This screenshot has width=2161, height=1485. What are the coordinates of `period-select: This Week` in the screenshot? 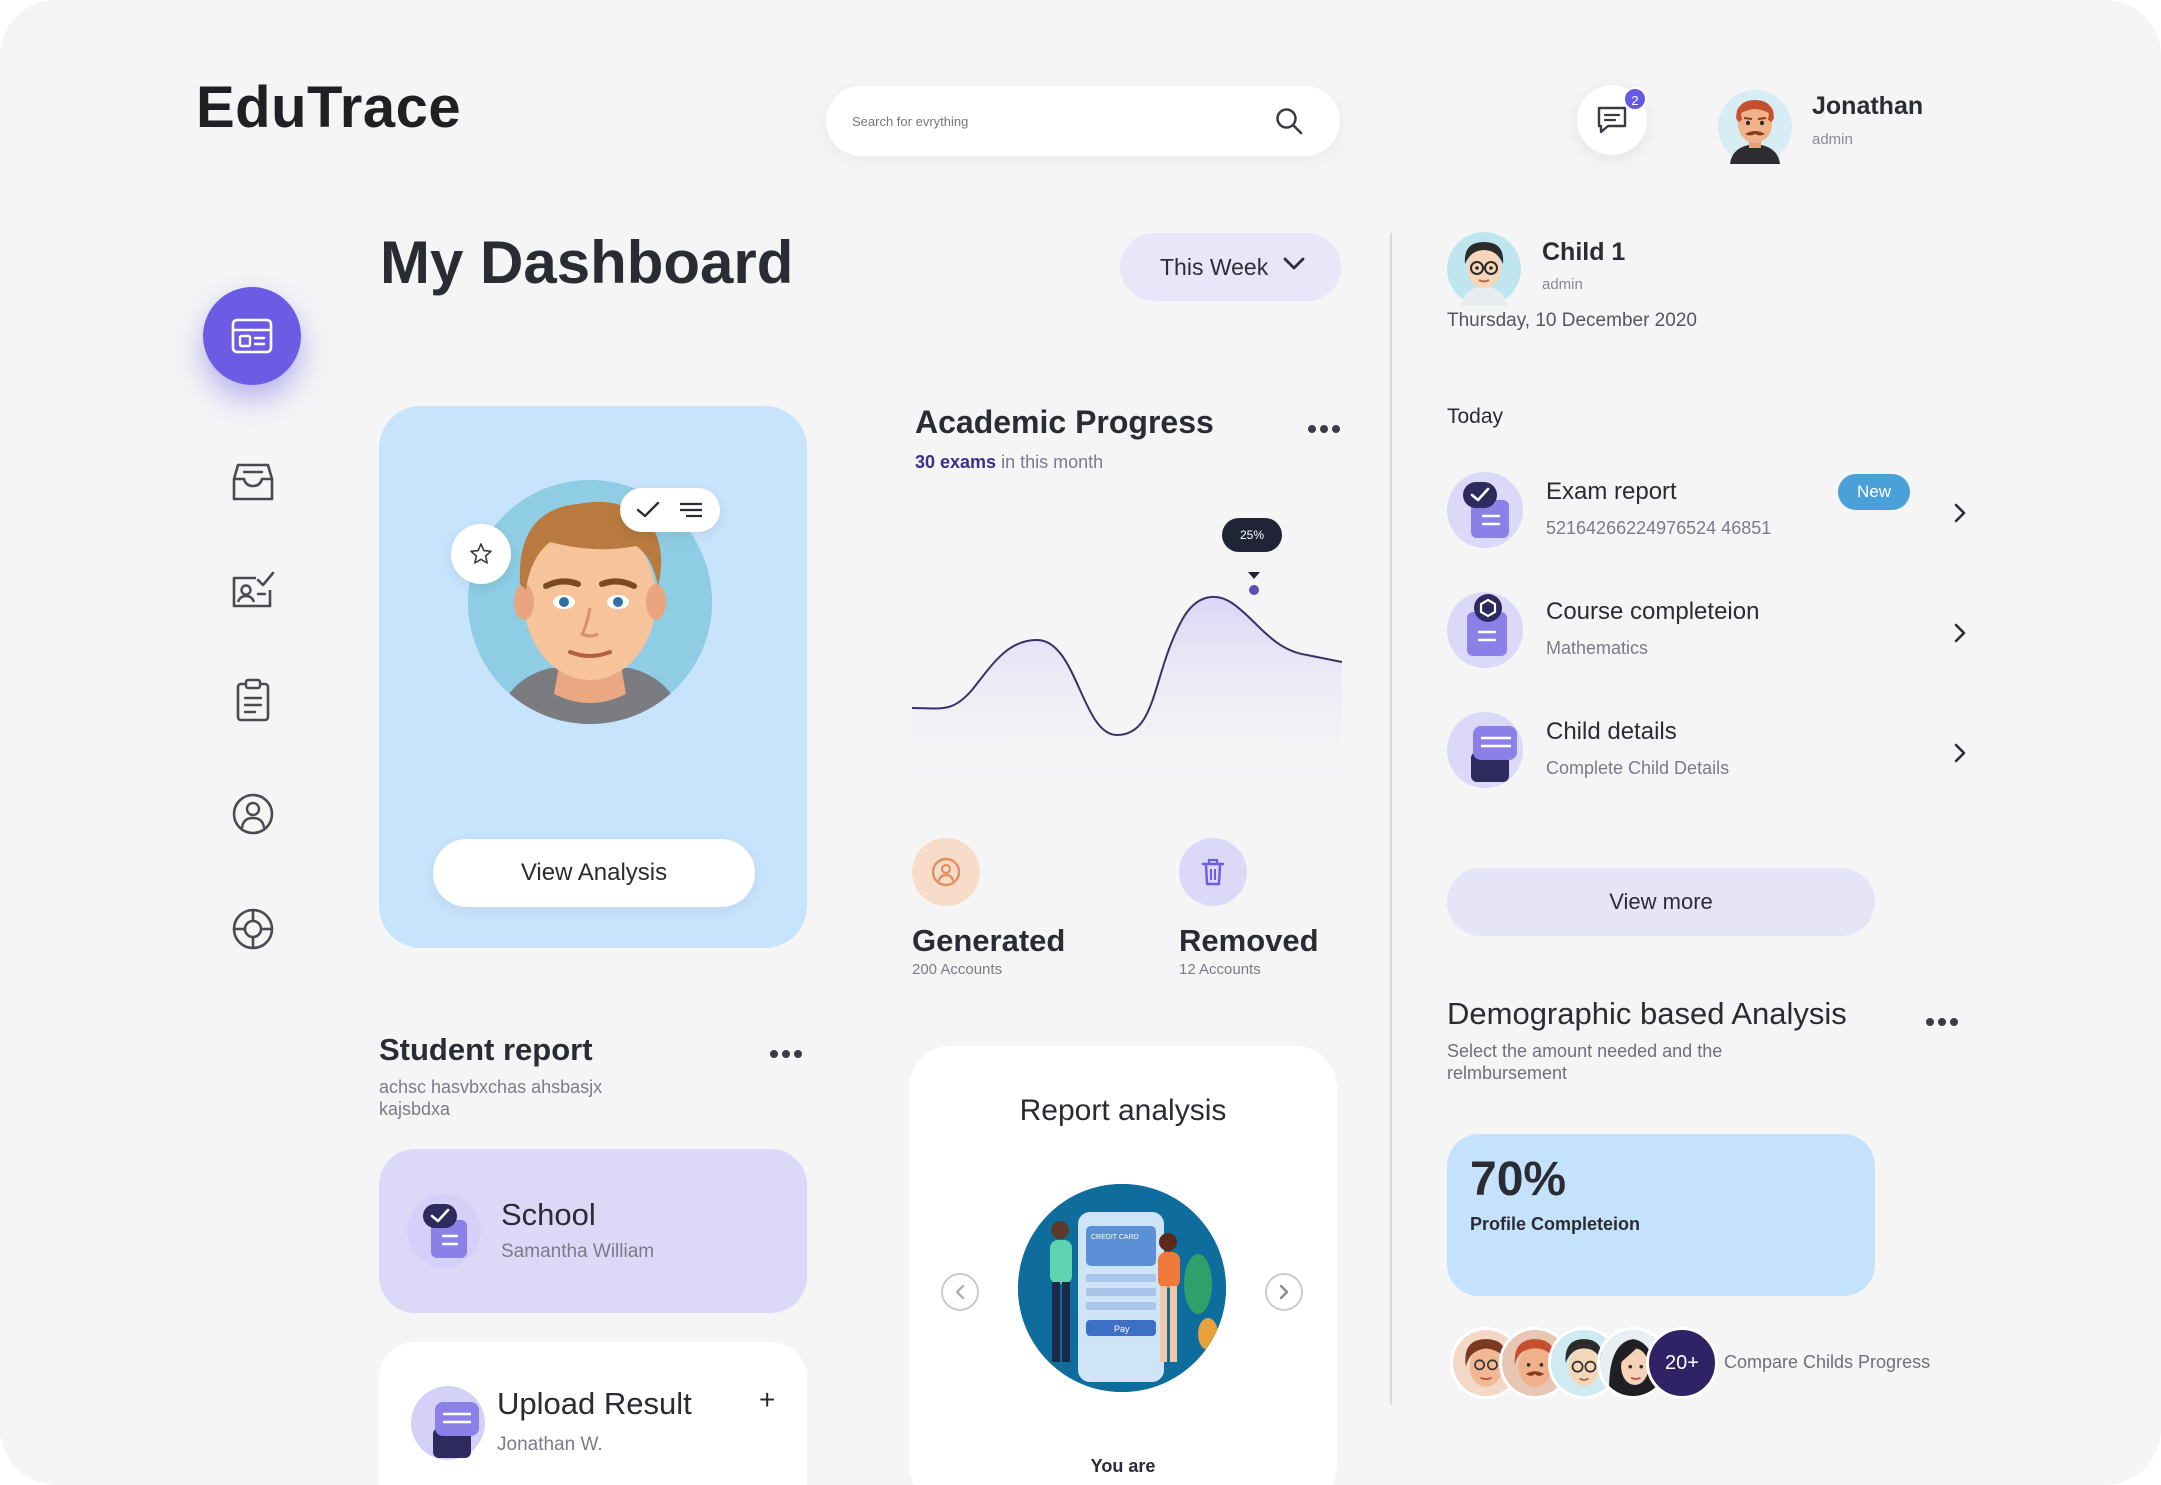 It's located at (1230, 267).